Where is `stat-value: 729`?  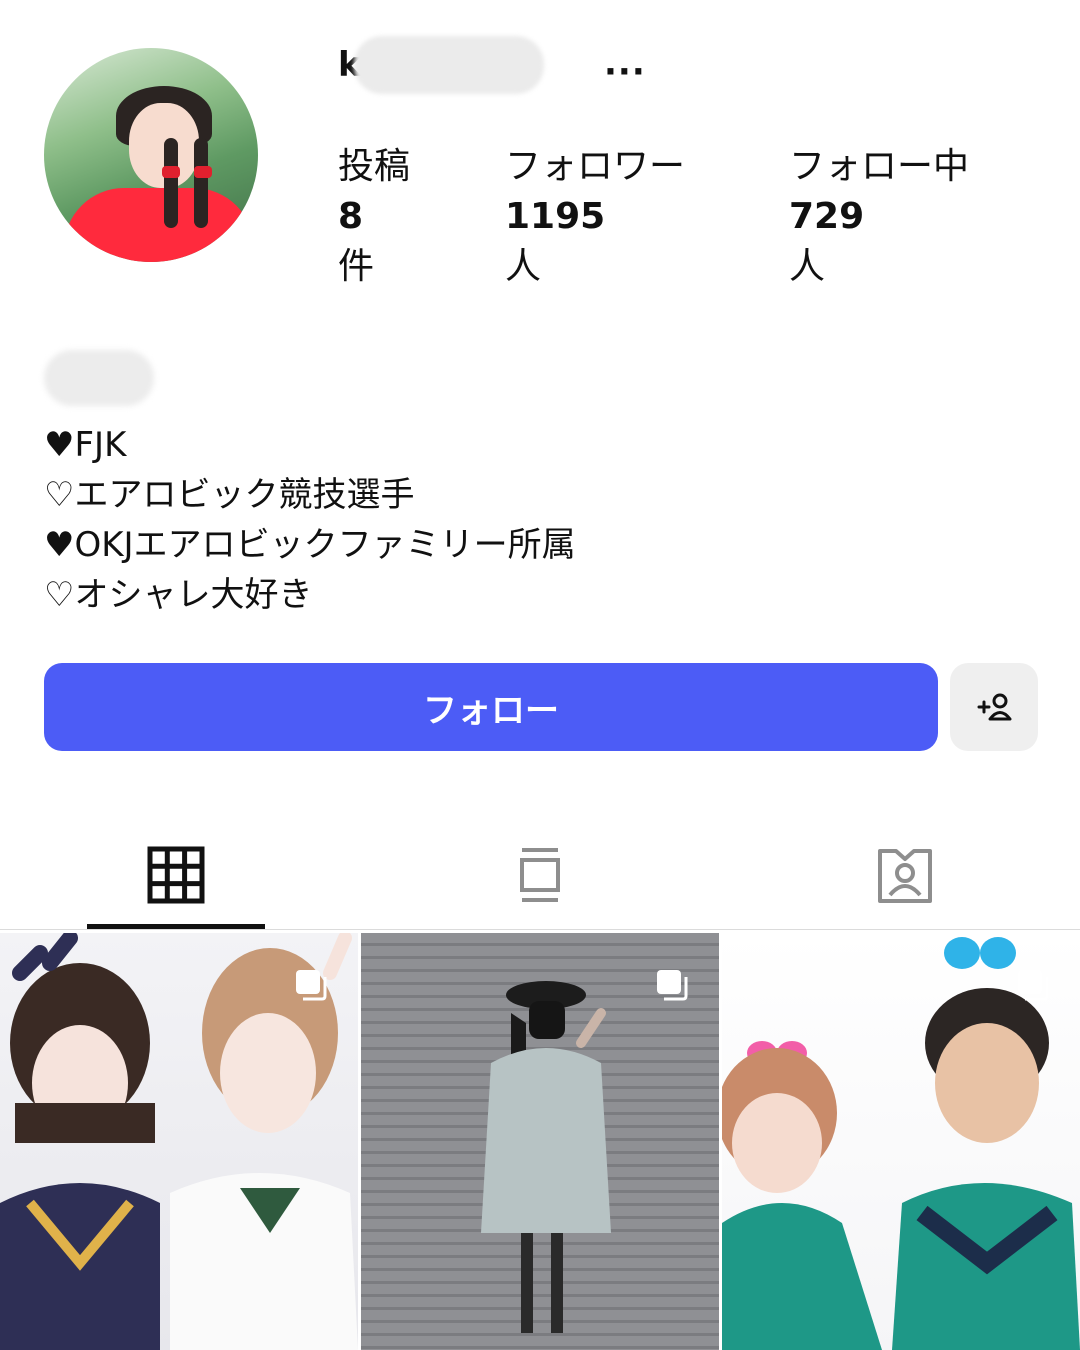
stat-value: 729 is located at coordinates (827, 216).